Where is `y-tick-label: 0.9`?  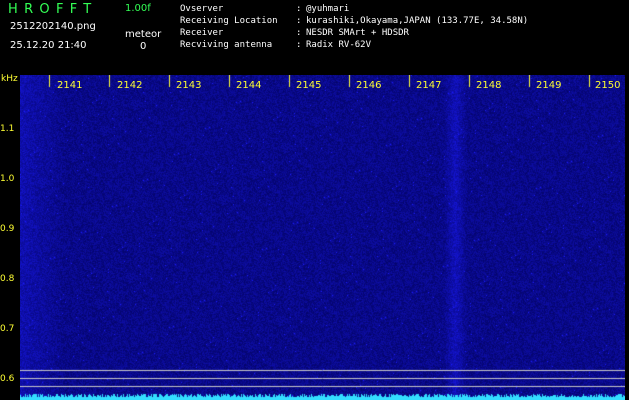 y-tick-label: 0.9 is located at coordinates (7, 229).